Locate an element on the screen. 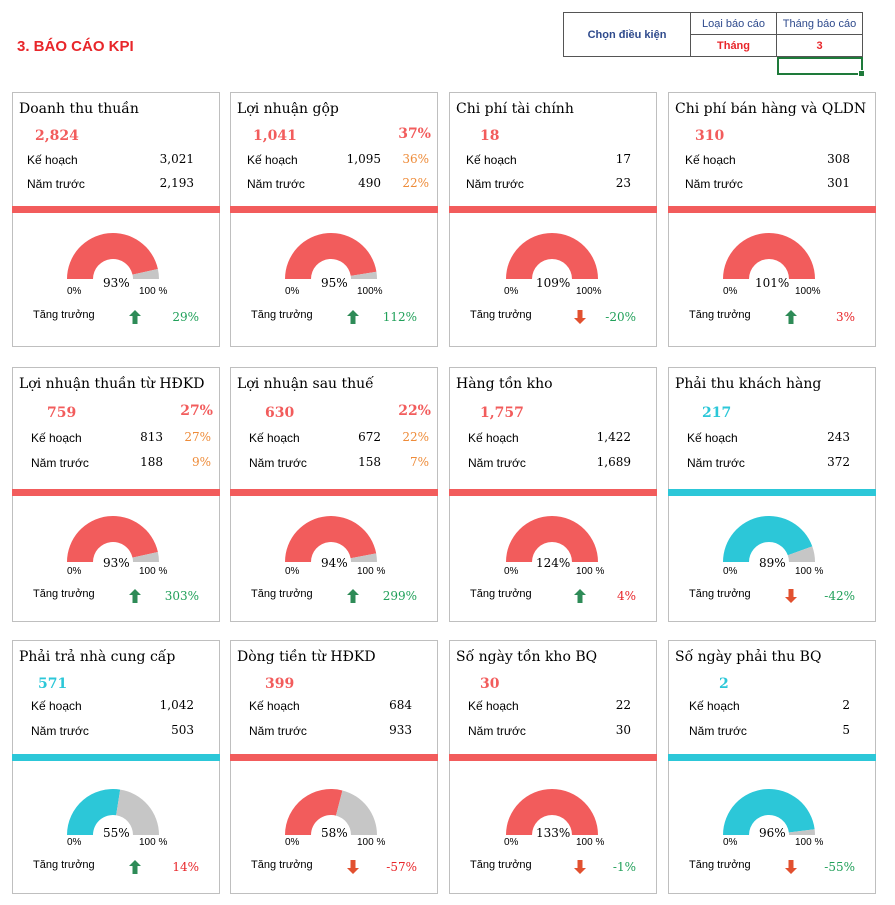 This screenshot has width=895, height=905. gauge-max-label: 100% is located at coordinates (808, 291).